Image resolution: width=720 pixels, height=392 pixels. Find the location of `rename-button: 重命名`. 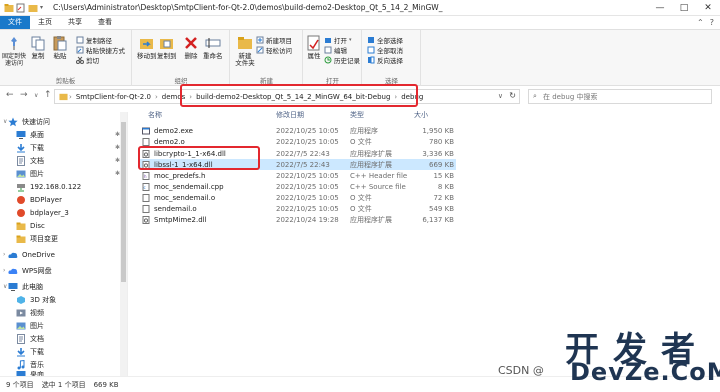

rename-button: 重命名 is located at coordinates (213, 47).